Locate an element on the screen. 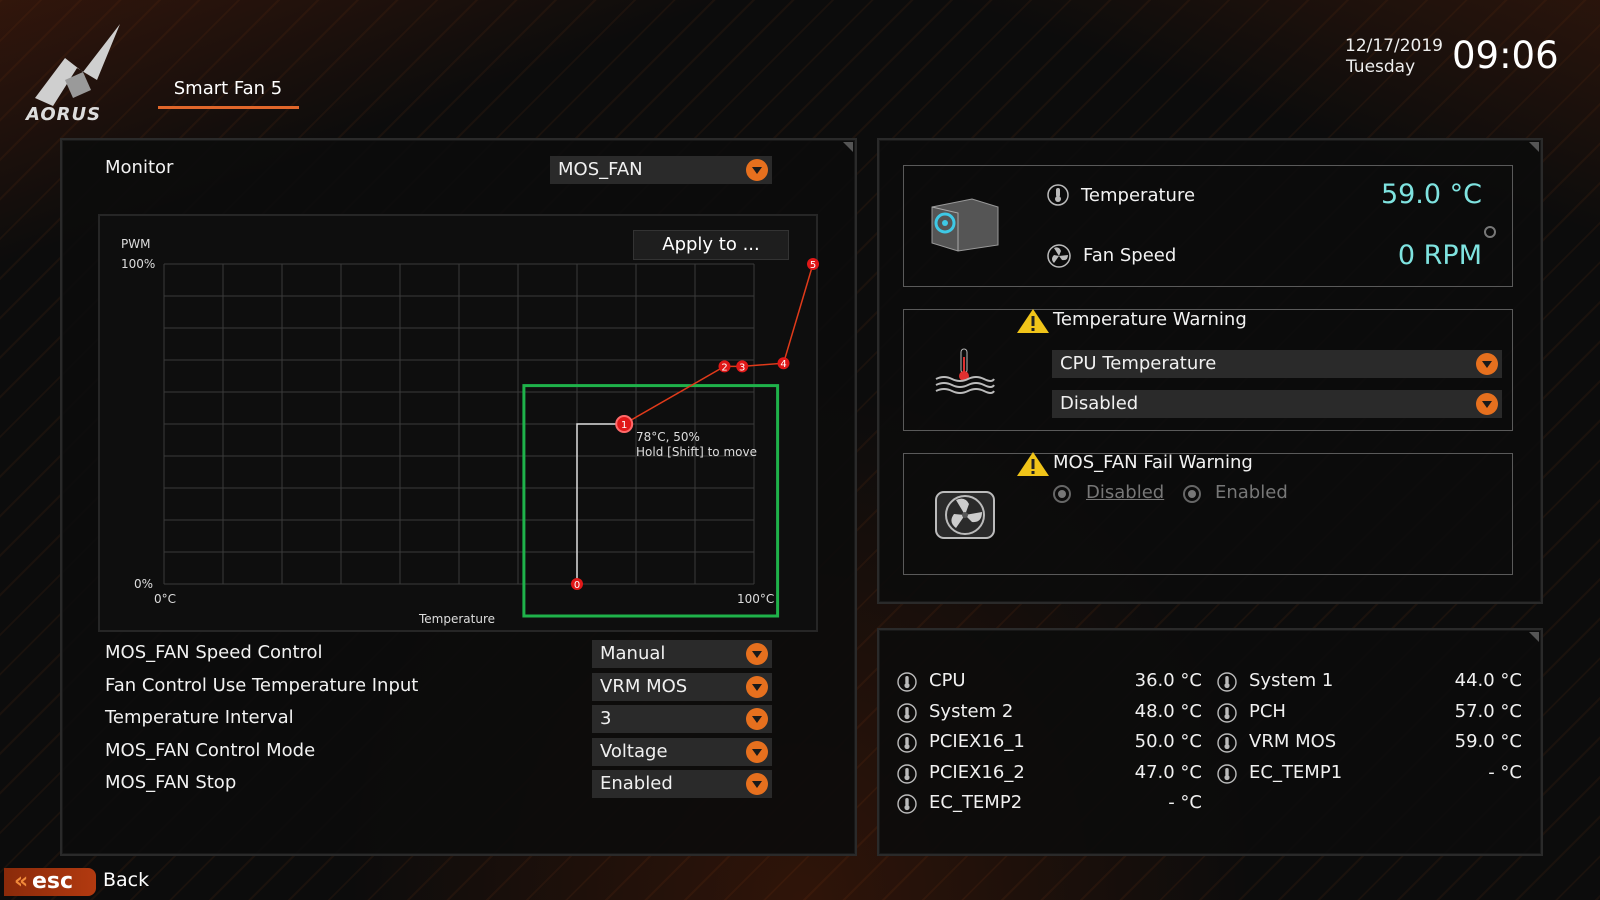 Image resolution: width=1600 pixels, height=900 pixels. fan-speed-label: Fan Speed is located at coordinates (1130, 255).